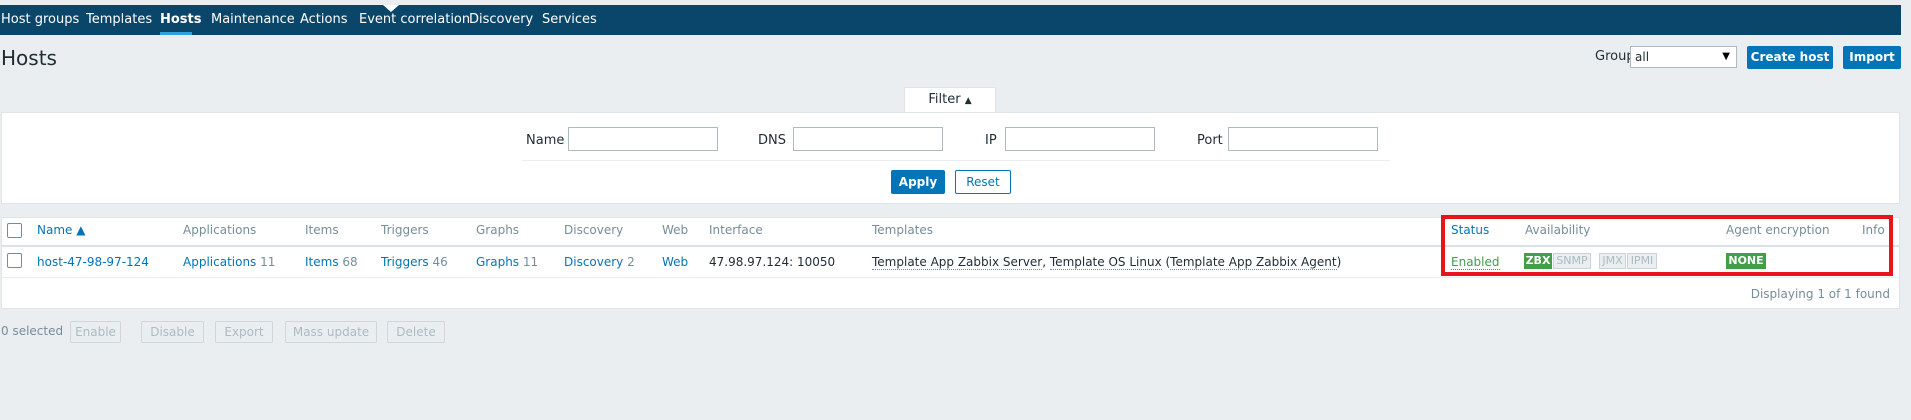 The height and width of the screenshot is (420, 1911). What do you see at coordinates (593, 262) in the screenshot?
I see `discovery-link: Discovery` at bounding box center [593, 262].